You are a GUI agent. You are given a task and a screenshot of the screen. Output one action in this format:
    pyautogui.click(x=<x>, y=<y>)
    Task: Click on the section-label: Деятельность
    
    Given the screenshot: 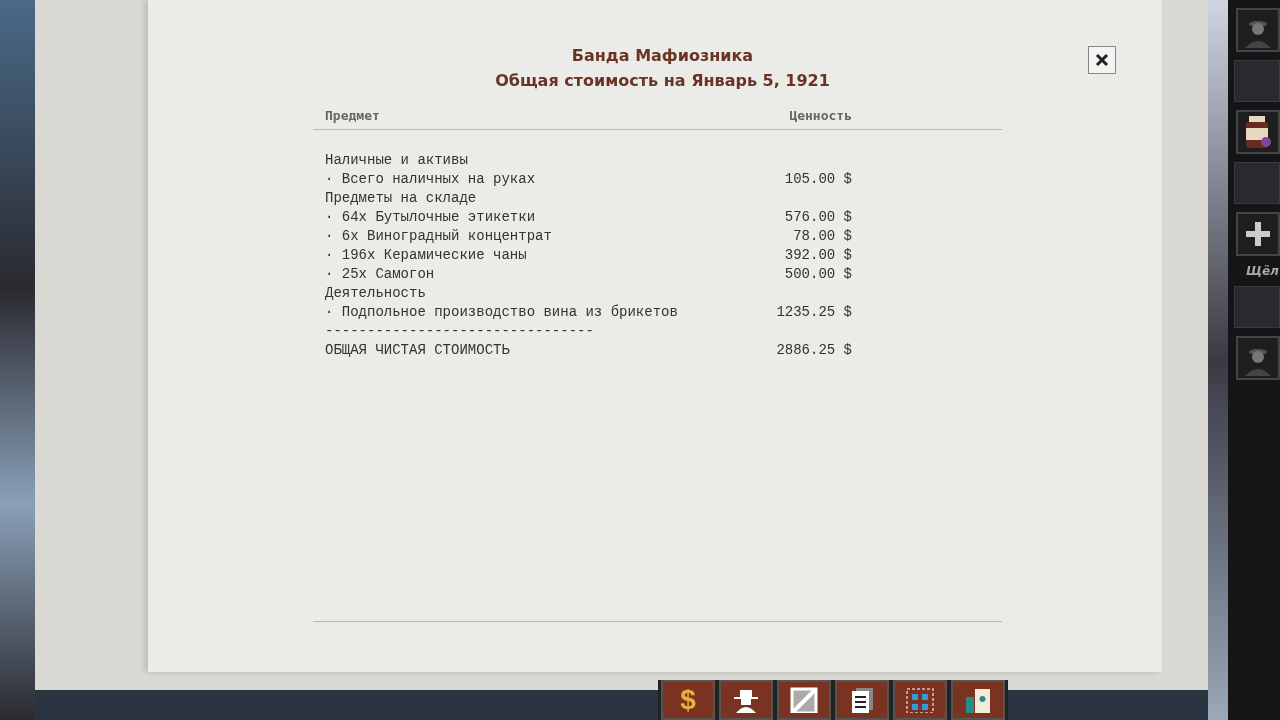 What is the action you would take?
    pyautogui.click(x=375, y=292)
    